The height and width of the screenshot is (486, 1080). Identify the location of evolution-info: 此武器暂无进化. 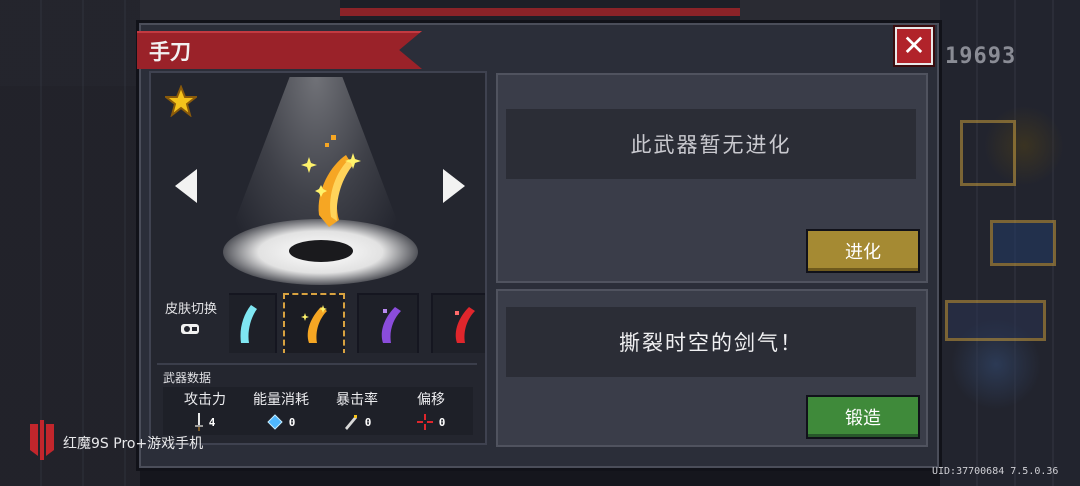
(711, 144).